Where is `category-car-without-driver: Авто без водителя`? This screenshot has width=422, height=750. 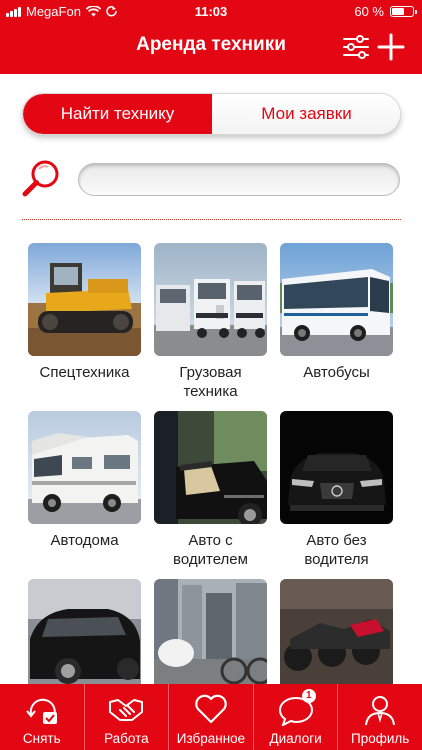 category-car-without-driver: Авто без водителя is located at coordinates (336, 490).